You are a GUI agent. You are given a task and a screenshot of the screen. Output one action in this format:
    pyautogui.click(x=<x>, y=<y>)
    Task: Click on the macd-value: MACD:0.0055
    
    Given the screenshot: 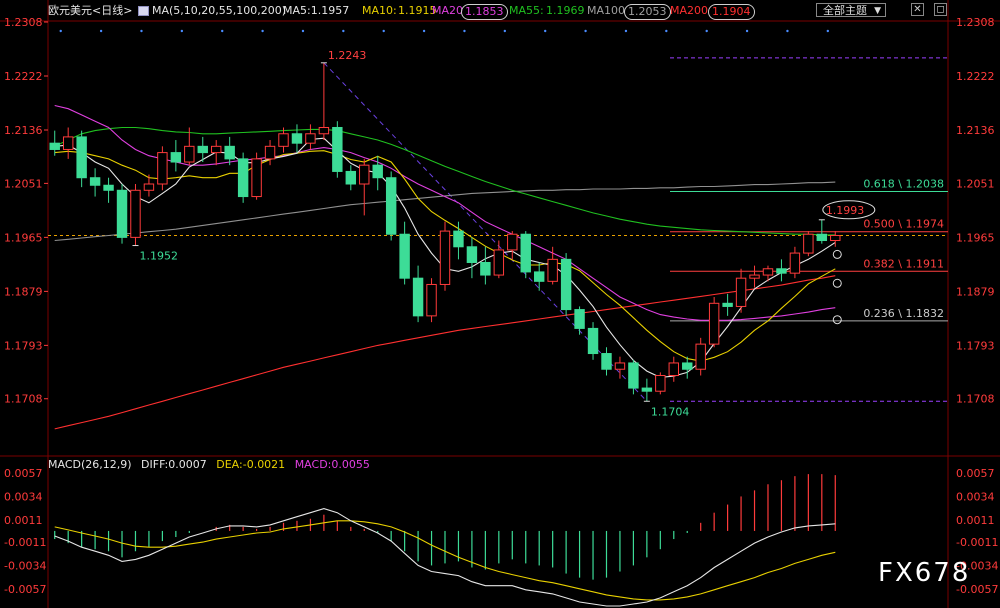 What is the action you would take?
    pyautogui.click(x=332, y=464)
    